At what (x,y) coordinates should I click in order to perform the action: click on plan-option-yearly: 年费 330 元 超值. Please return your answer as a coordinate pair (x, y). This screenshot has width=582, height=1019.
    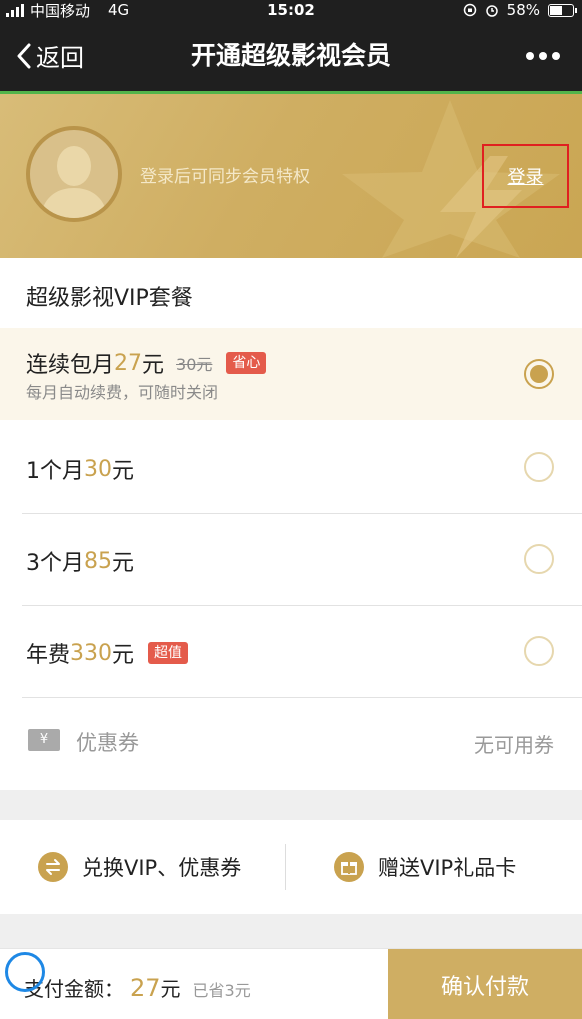
    Looking at the image, I should click on (291, 652).